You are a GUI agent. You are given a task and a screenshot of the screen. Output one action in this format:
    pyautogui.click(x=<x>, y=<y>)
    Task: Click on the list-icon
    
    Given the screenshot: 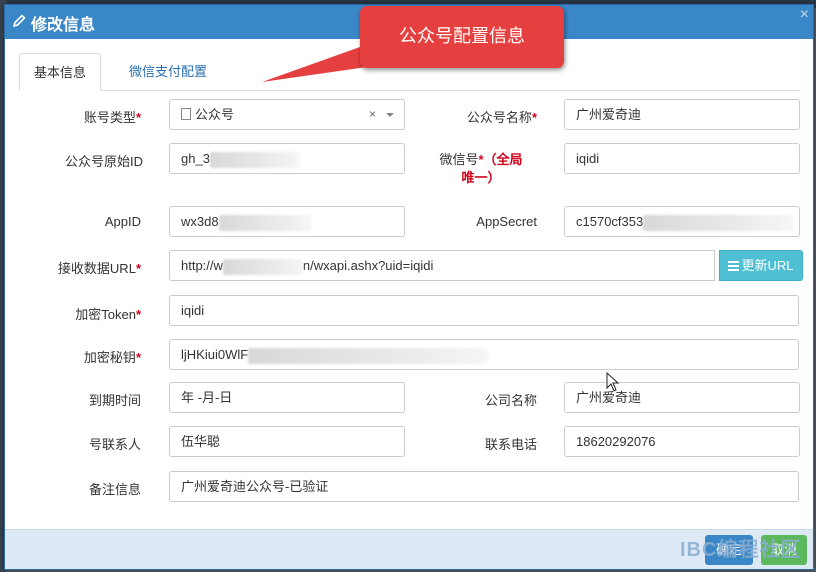 What is the action you would take?
    pyautogui.click(x=734, y=266)
    